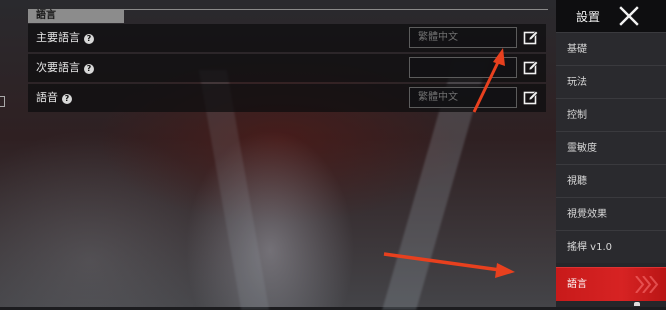 This screenshot has height=310, width=666. I want to click on sidebar-item-label: 控制, so click(577, 115).